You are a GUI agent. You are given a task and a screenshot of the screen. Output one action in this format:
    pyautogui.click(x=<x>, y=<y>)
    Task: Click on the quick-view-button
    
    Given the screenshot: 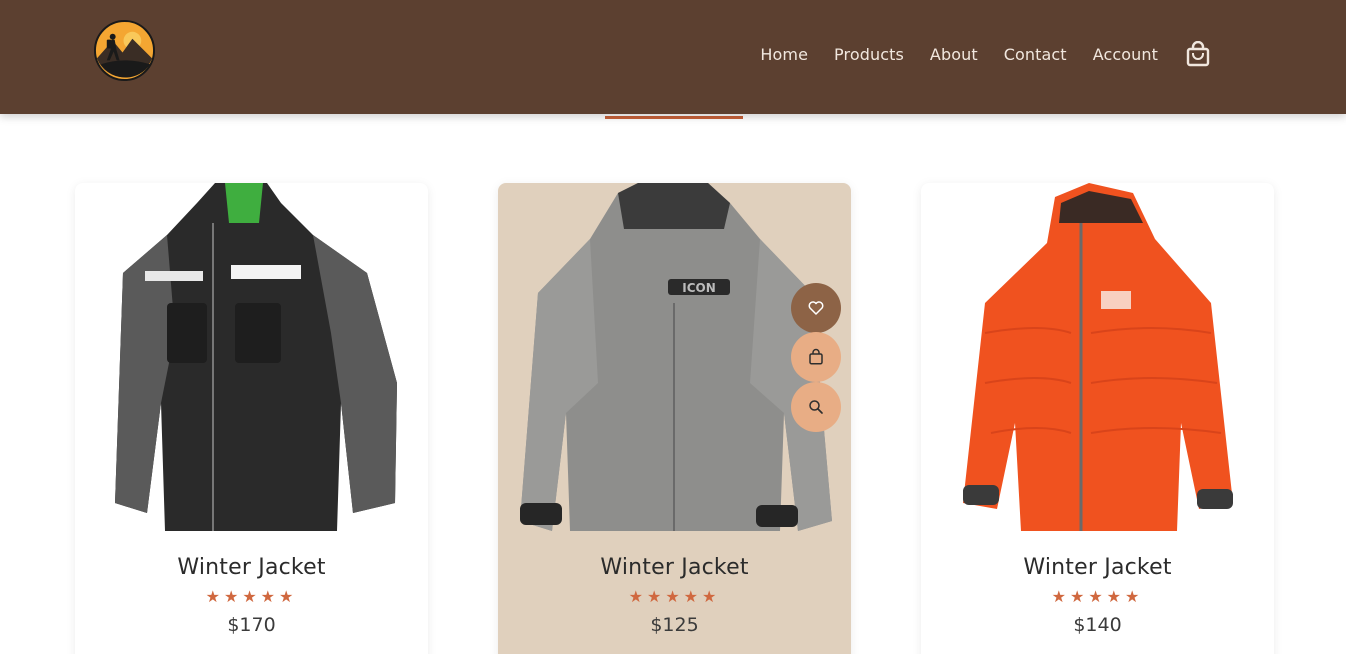 What is the action you would take?
    pyautogui.click(x=816, y=407)
    